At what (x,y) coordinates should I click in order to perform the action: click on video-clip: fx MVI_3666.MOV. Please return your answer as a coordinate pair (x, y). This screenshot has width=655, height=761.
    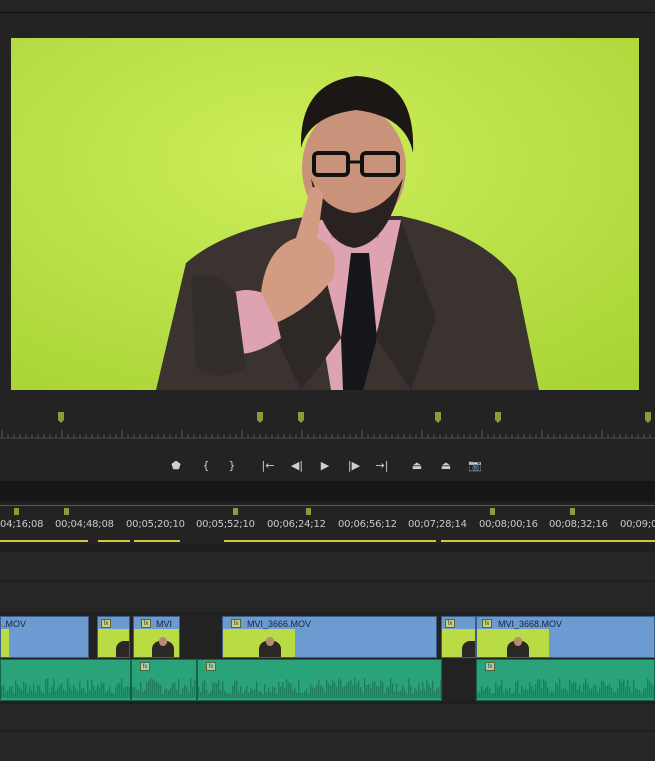
    Looking at the image, I should click on (329, 637).